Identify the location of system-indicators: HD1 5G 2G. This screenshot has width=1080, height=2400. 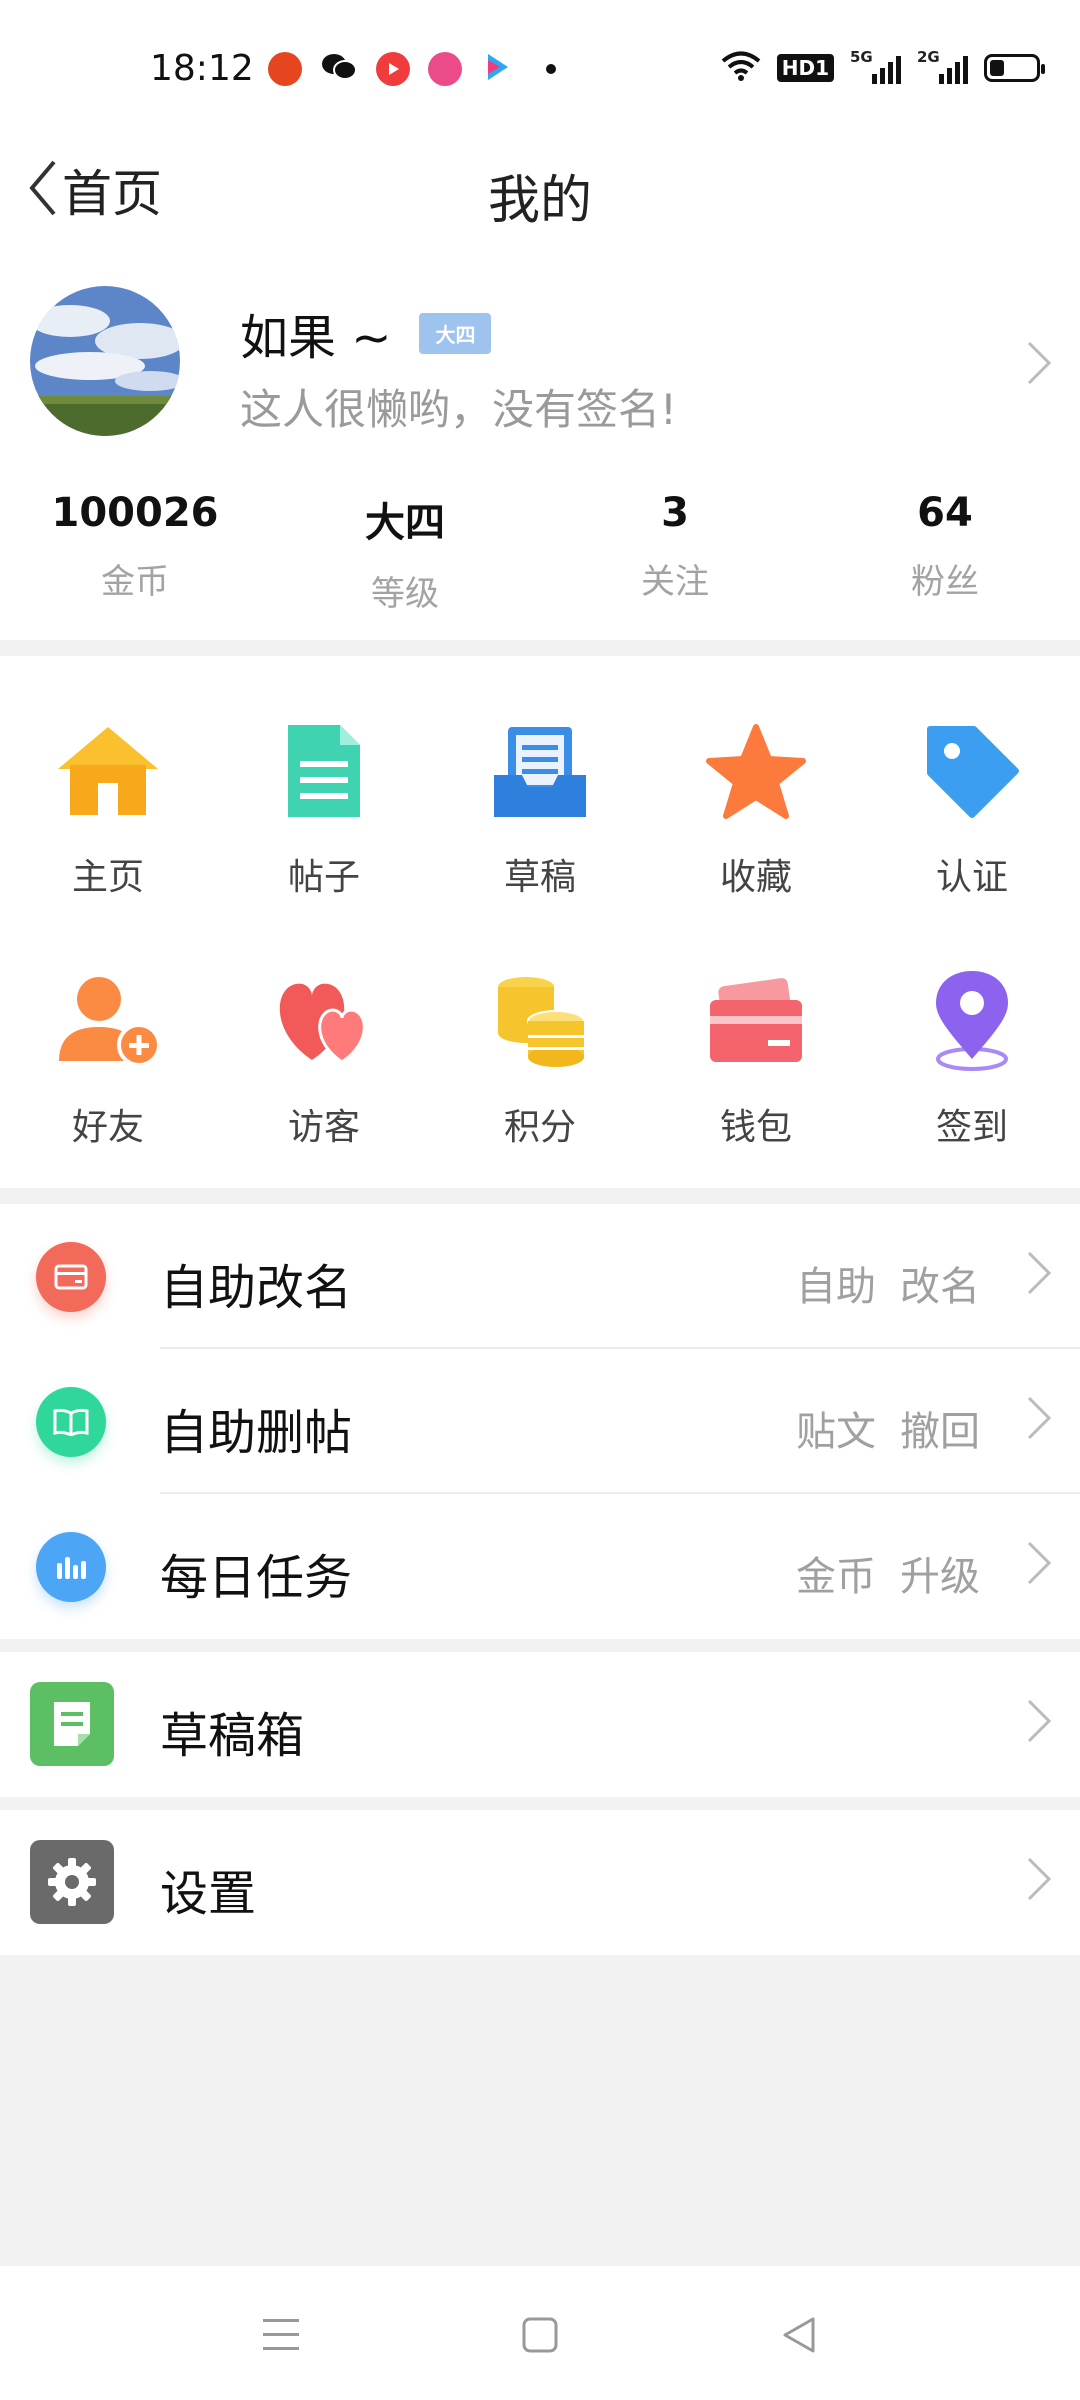
(883, 67).